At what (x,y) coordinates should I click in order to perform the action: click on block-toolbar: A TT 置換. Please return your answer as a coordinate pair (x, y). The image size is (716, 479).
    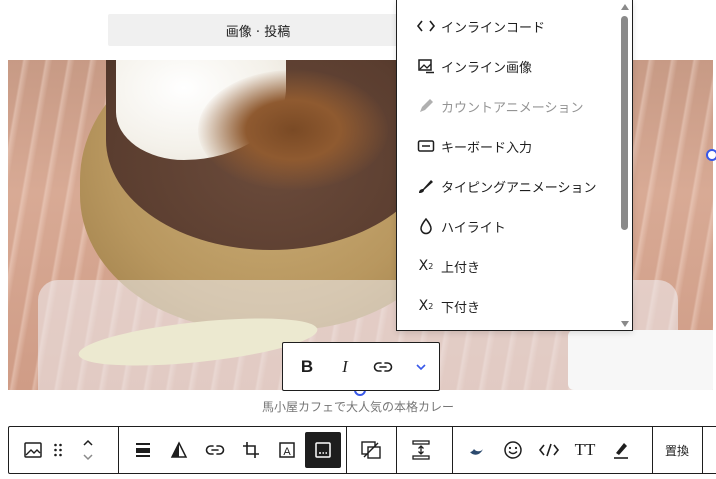
    Looking at the image, I should click on (362, 450).